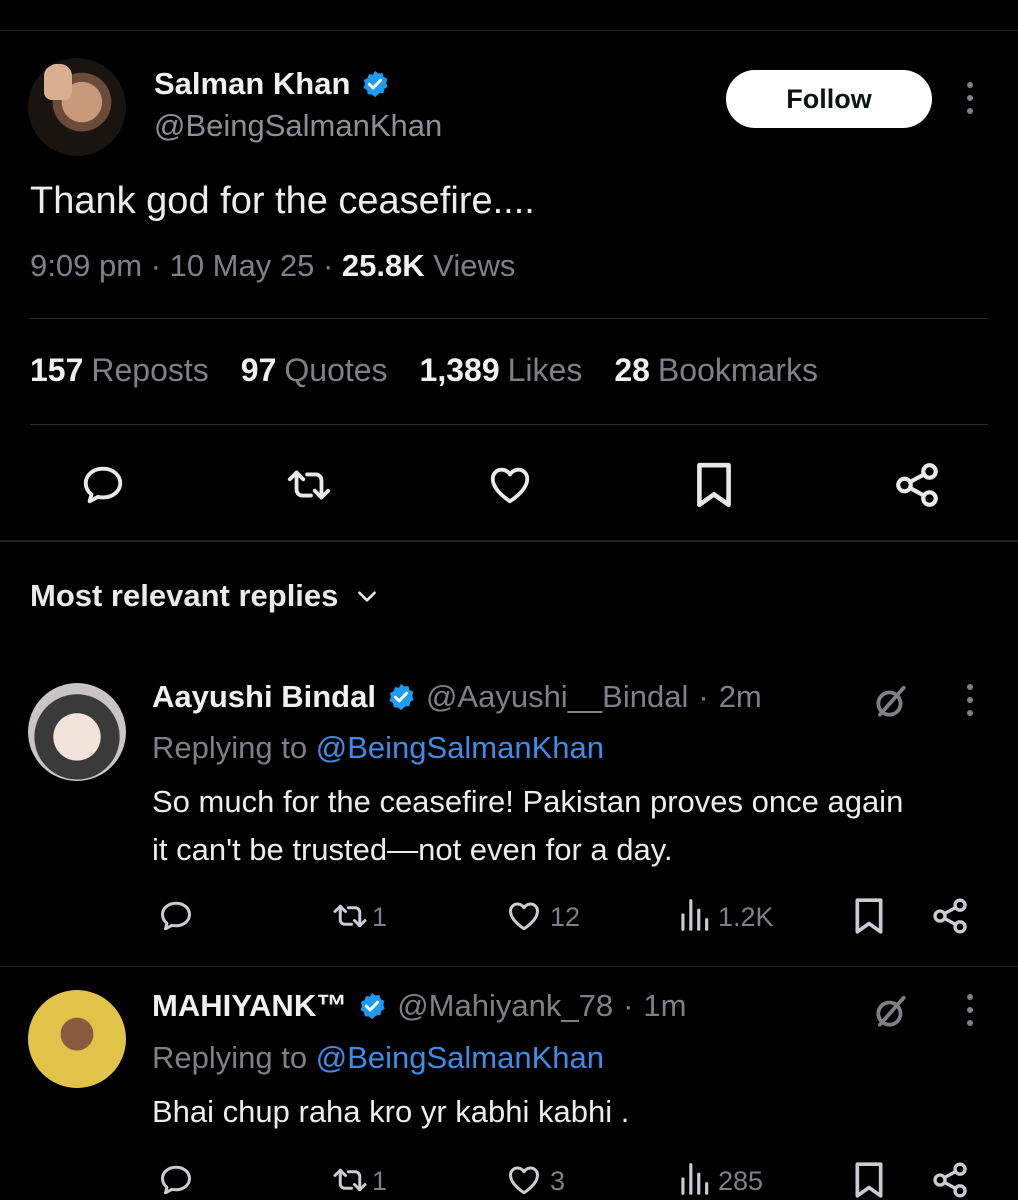  What do you see at coordinates (119, 370) in the screenshot?
I see `stat-reposts: 157 Reposts` at bounding box center [119, 370].